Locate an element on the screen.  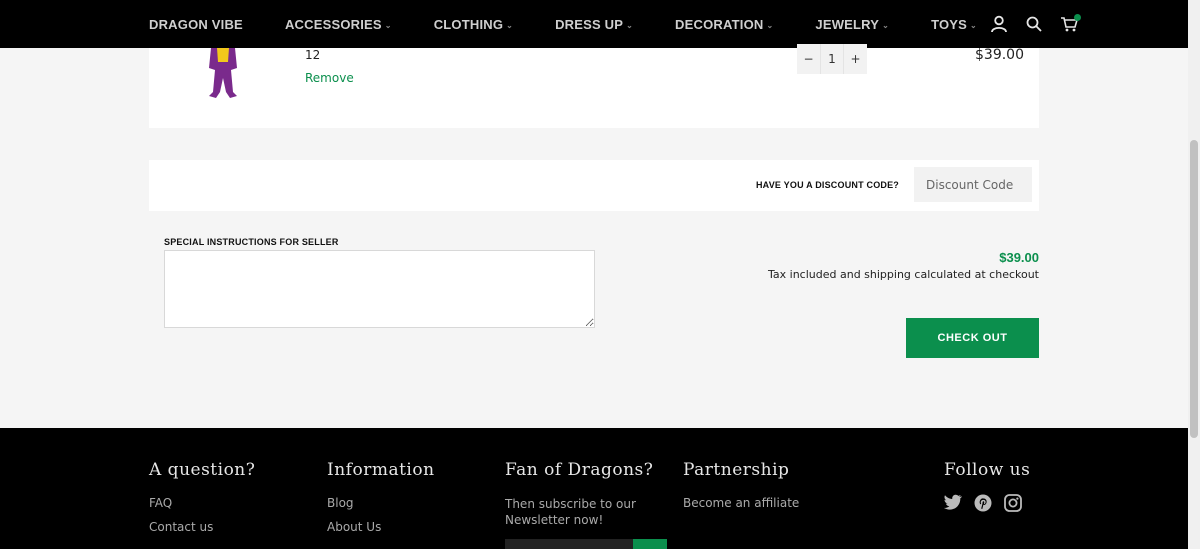
nav-item-dress-up: DRESS UP ⌄ is located at coordinates (594, 24).